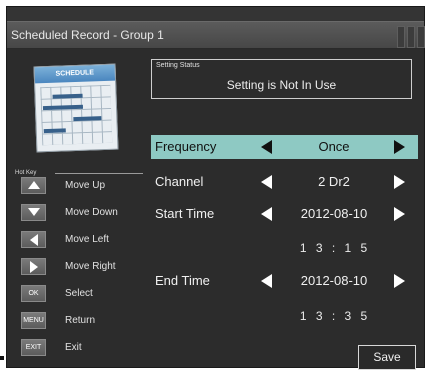  What do you see at coordinates (90, 266) in the screenshot?
I see `move-right-label: Move Right` at bounding box center [90, 266].